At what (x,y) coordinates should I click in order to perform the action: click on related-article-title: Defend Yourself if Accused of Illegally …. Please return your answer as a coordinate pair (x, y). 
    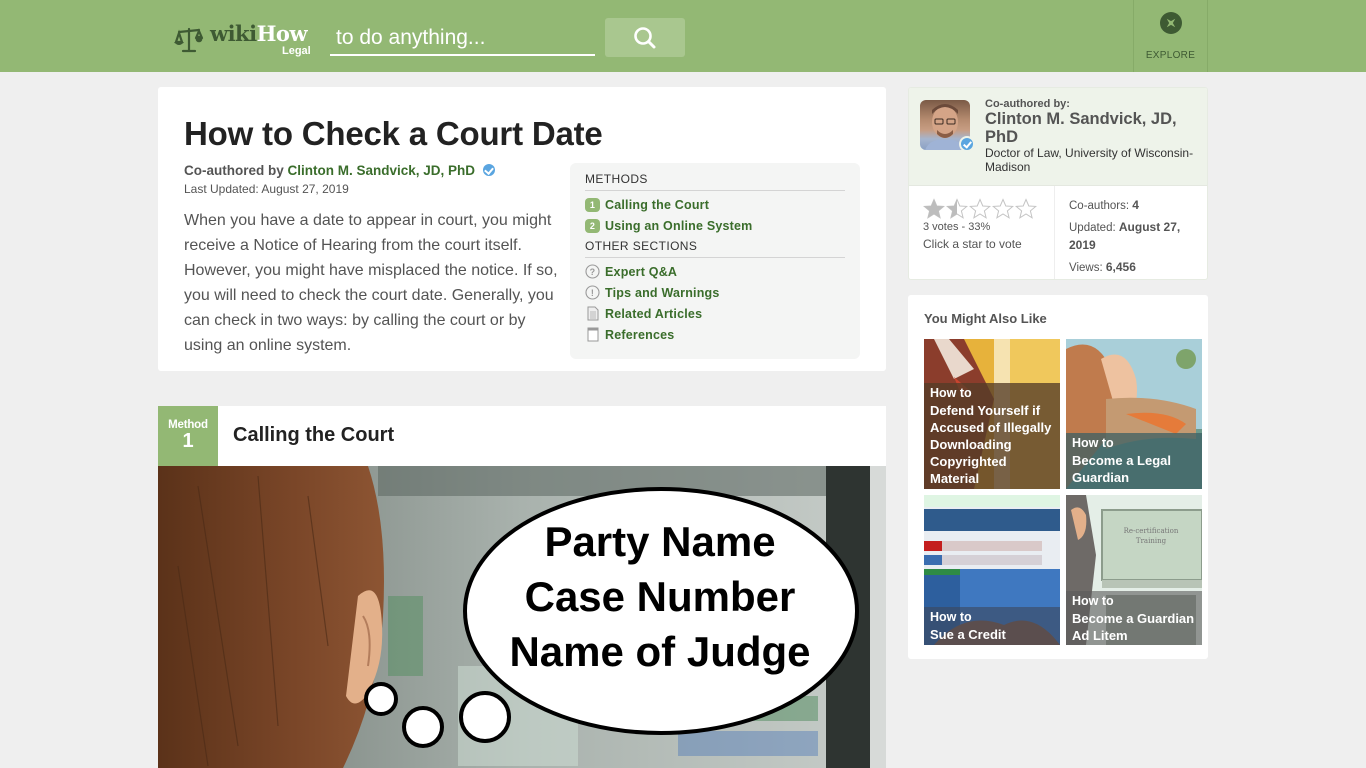
    Looking at the image, I should click on (991, 444).